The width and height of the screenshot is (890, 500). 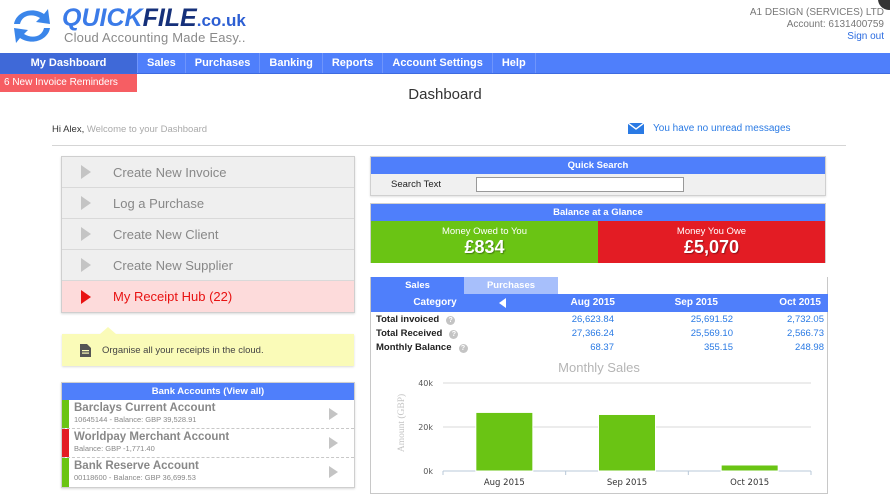 What do you see at coordinates (173, 296) in the screenshot?
I see `action-label: My Receipt Hub (22)` at bounding box center [173, 296].